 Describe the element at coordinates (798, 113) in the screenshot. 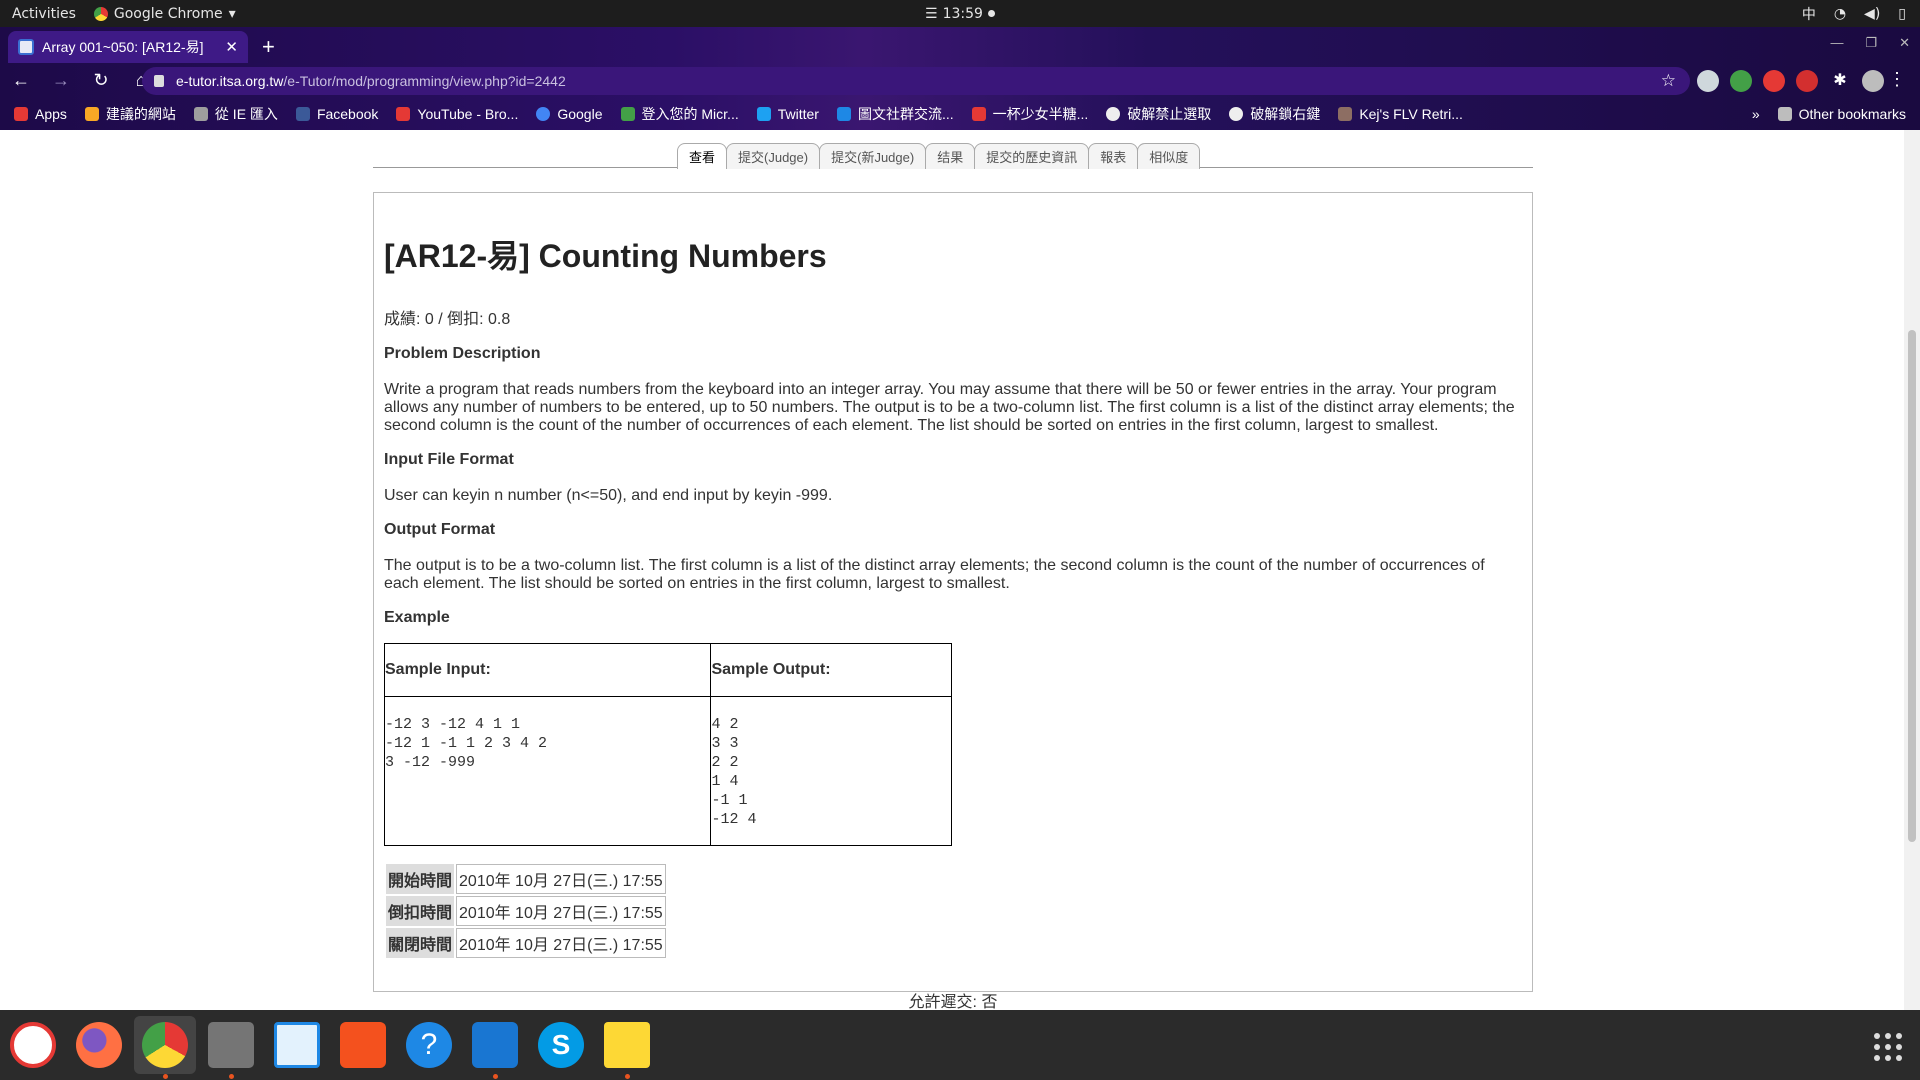

I see `bookmark-label: Twitter` at that location.